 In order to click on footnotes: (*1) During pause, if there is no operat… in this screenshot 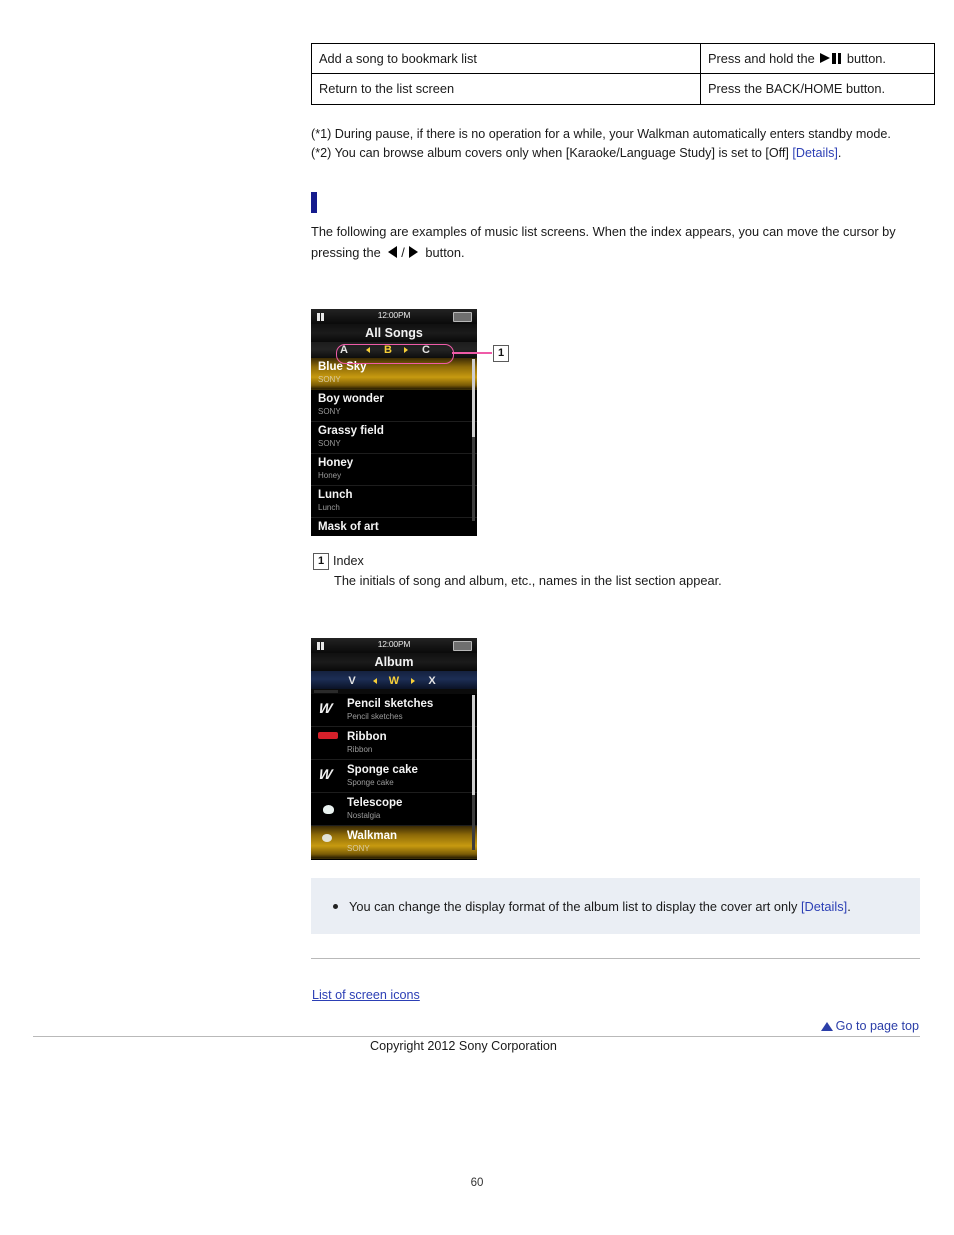, I will do `click(621, 144)`.